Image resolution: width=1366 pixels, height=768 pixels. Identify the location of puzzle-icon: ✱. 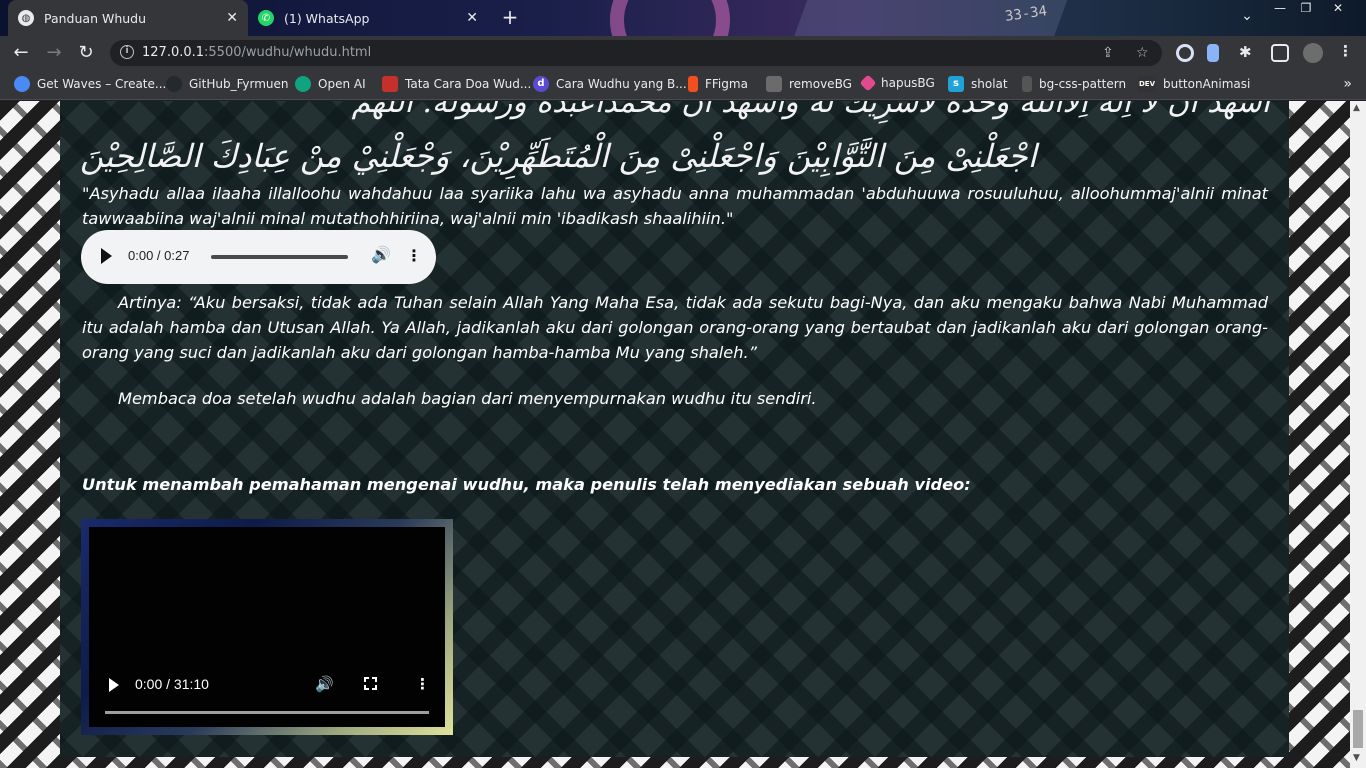
(1248, 52).